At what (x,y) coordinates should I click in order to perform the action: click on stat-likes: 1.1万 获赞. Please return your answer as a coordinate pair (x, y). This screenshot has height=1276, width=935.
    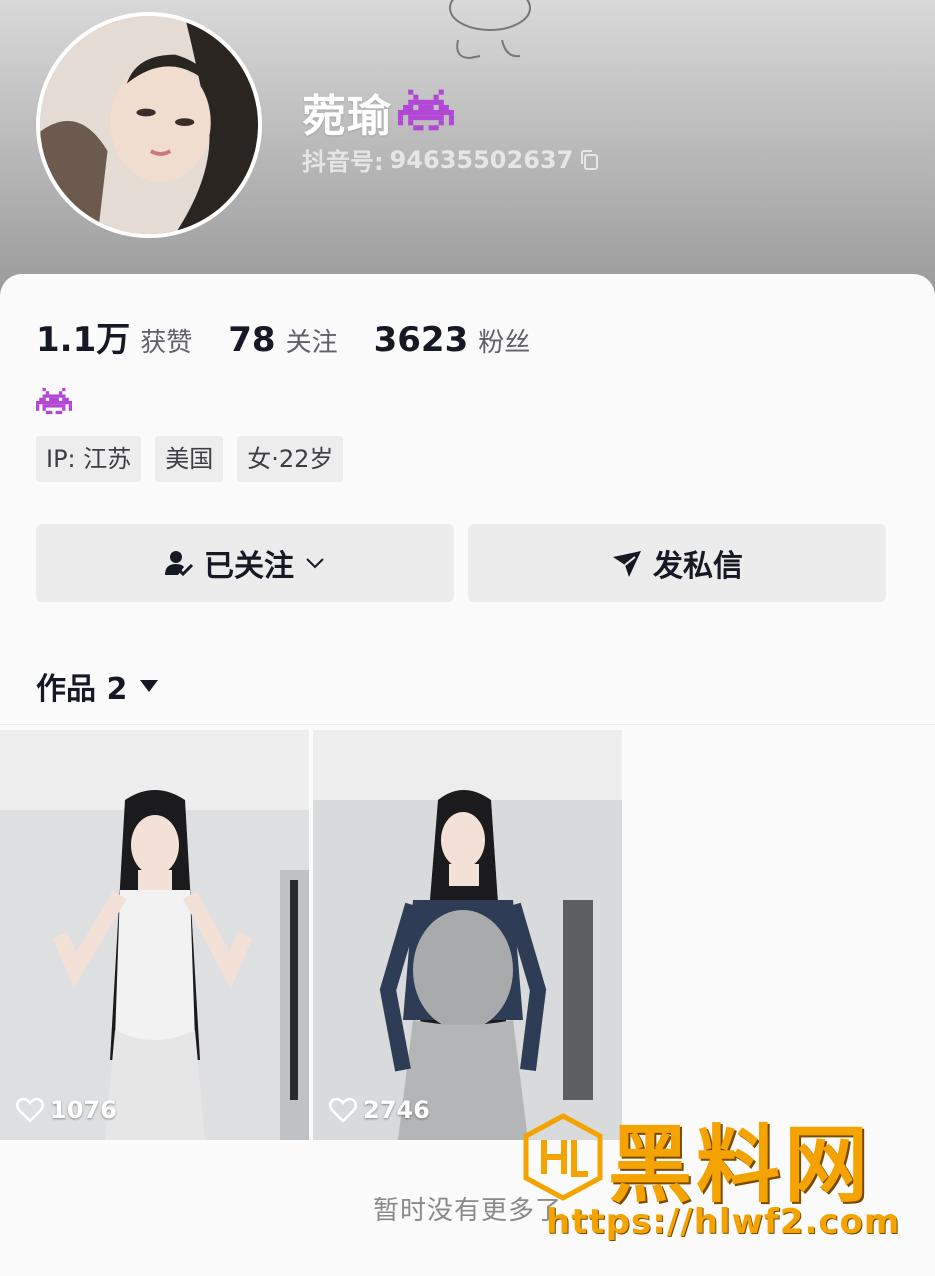
    Looking at the image, I should click on (114, 336).